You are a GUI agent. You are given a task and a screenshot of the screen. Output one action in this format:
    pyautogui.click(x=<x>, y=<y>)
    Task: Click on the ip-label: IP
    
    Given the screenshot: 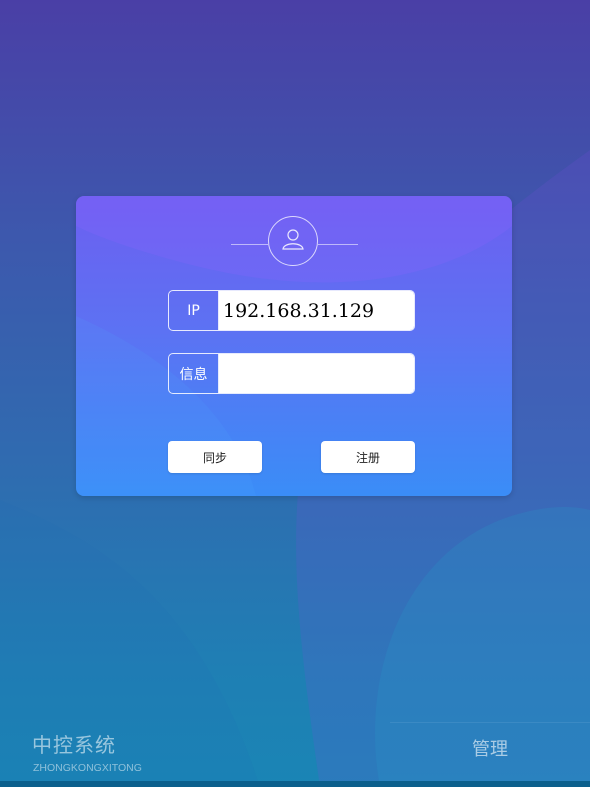 What is the action you would take?
    pyautogui.click(x=194, y=310)
    